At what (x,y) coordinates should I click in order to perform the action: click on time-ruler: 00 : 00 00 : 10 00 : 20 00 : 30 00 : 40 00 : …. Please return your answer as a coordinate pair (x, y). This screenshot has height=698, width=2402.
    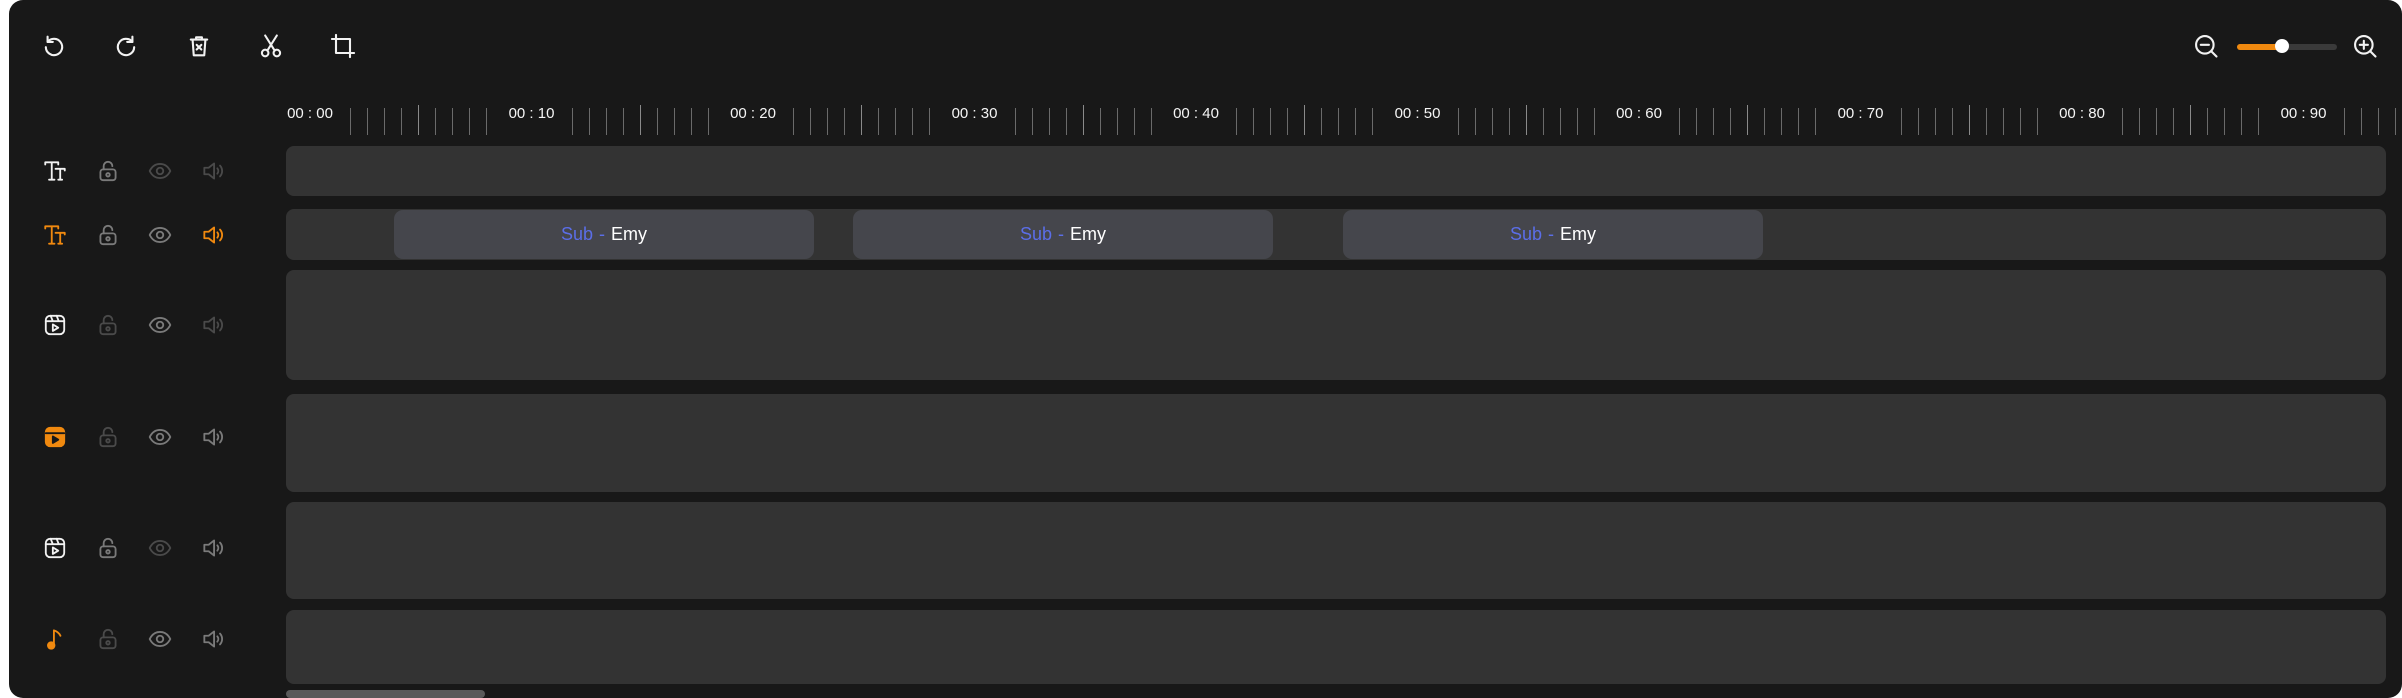
    Looking at the image, I should click on (1339, 115).